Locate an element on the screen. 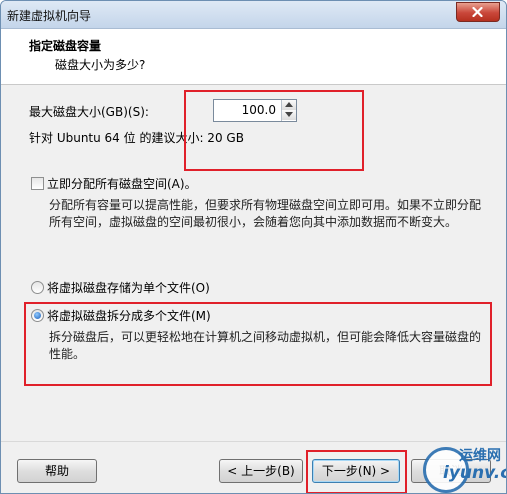  watermark-bottom-text: iyunv.com is located at coordinates (474, 473).